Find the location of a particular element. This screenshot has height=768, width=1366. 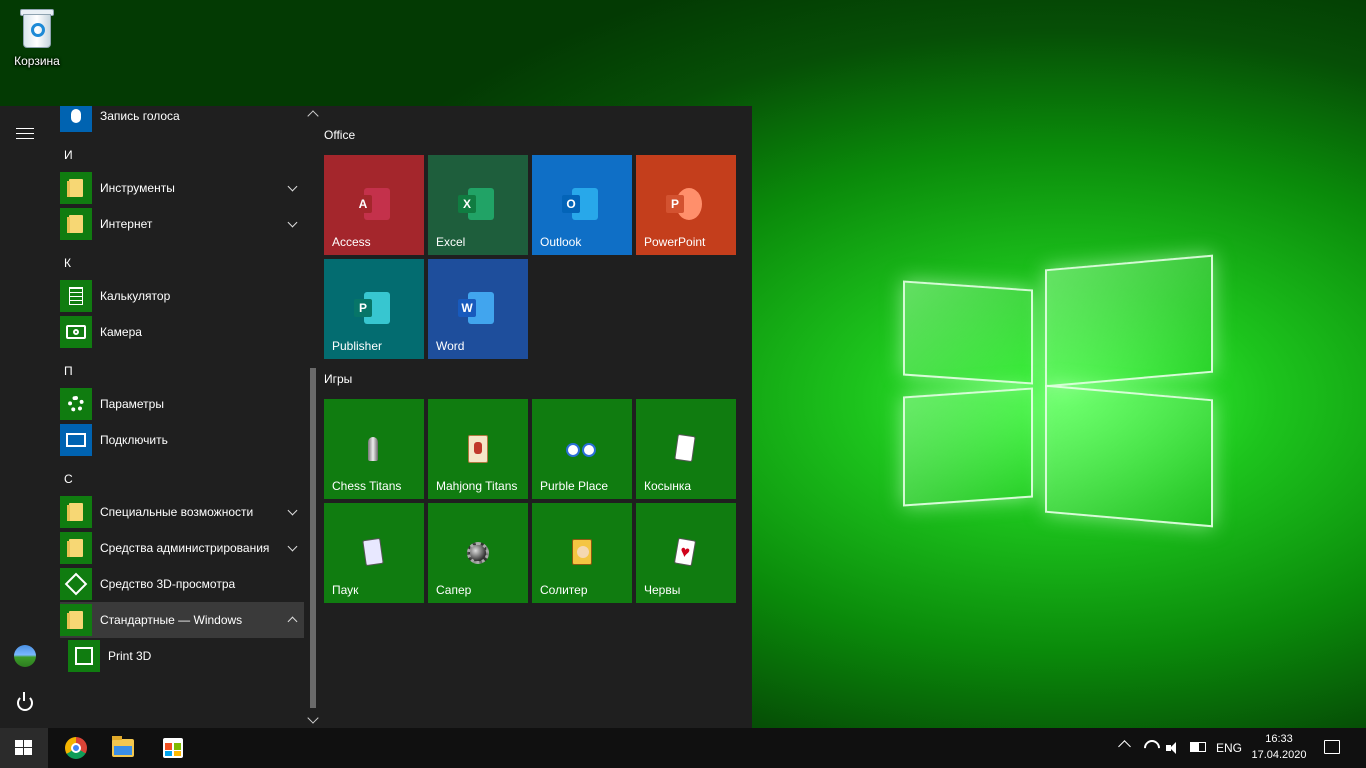

taskbar-store is located at coordinates (172, 748).